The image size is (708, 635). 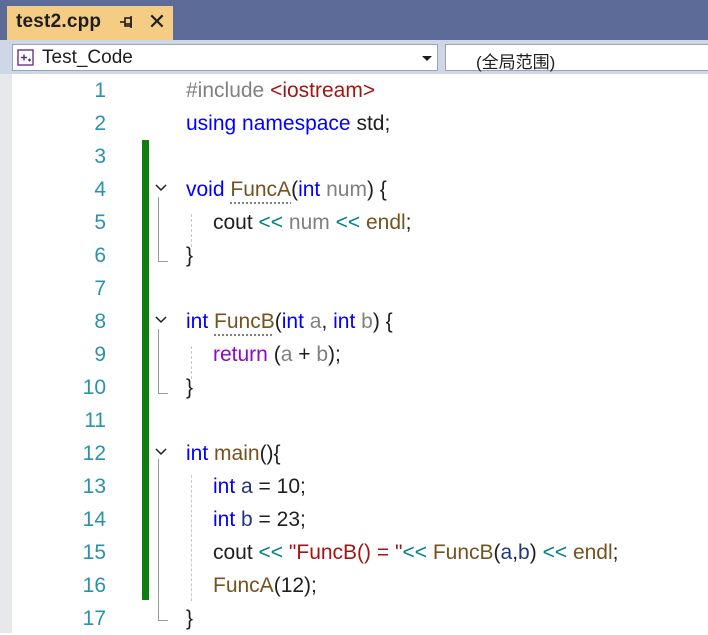 What do you see at coordinates (94, 387) in the screenshot?
I see `line-number: 10` at bounding box center [94, 387].